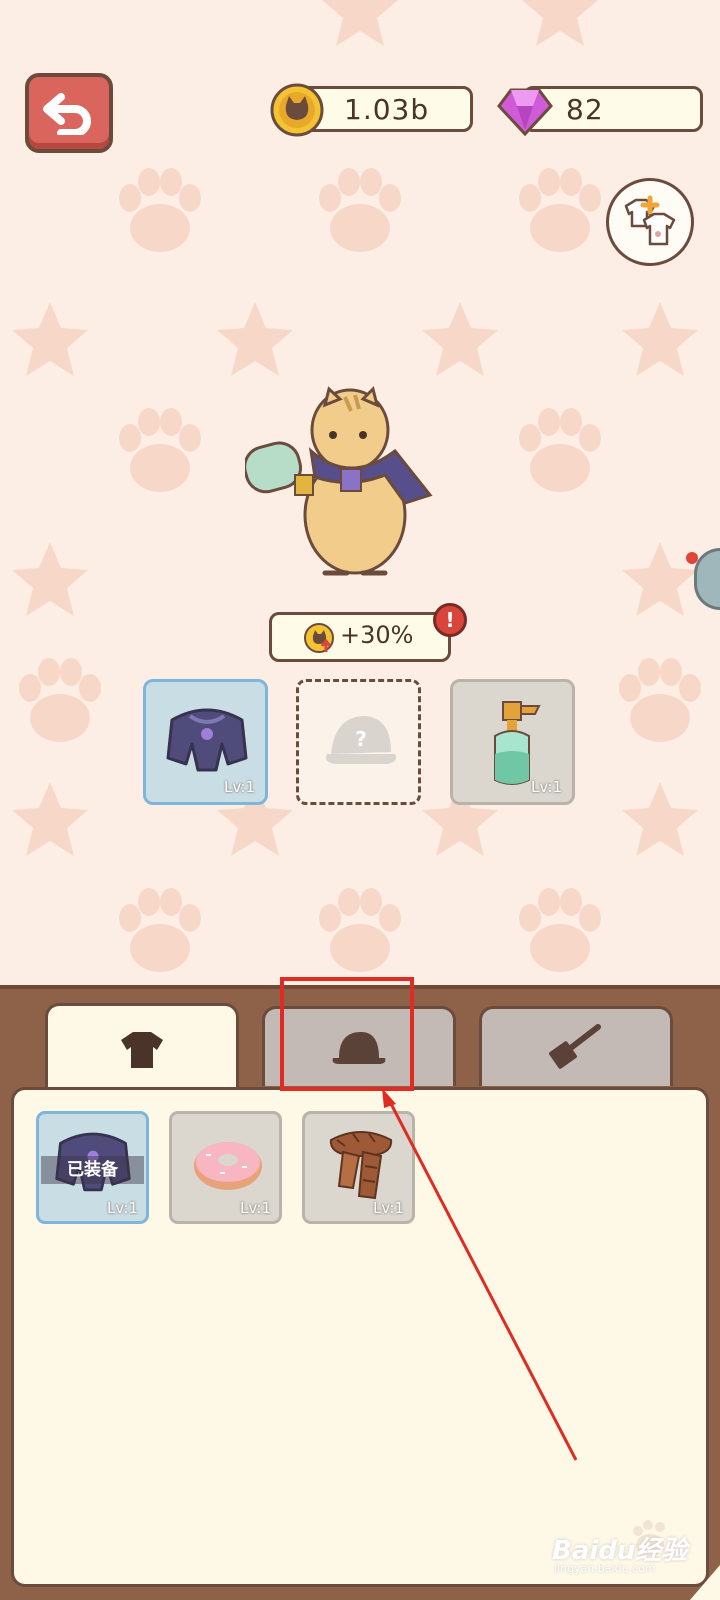 The height and width of the screenshot is (1600, 720). What do you see at coordinates (339, 481) in the screenshot?
I see `hamster-pet` at bounding box center [339, 481].